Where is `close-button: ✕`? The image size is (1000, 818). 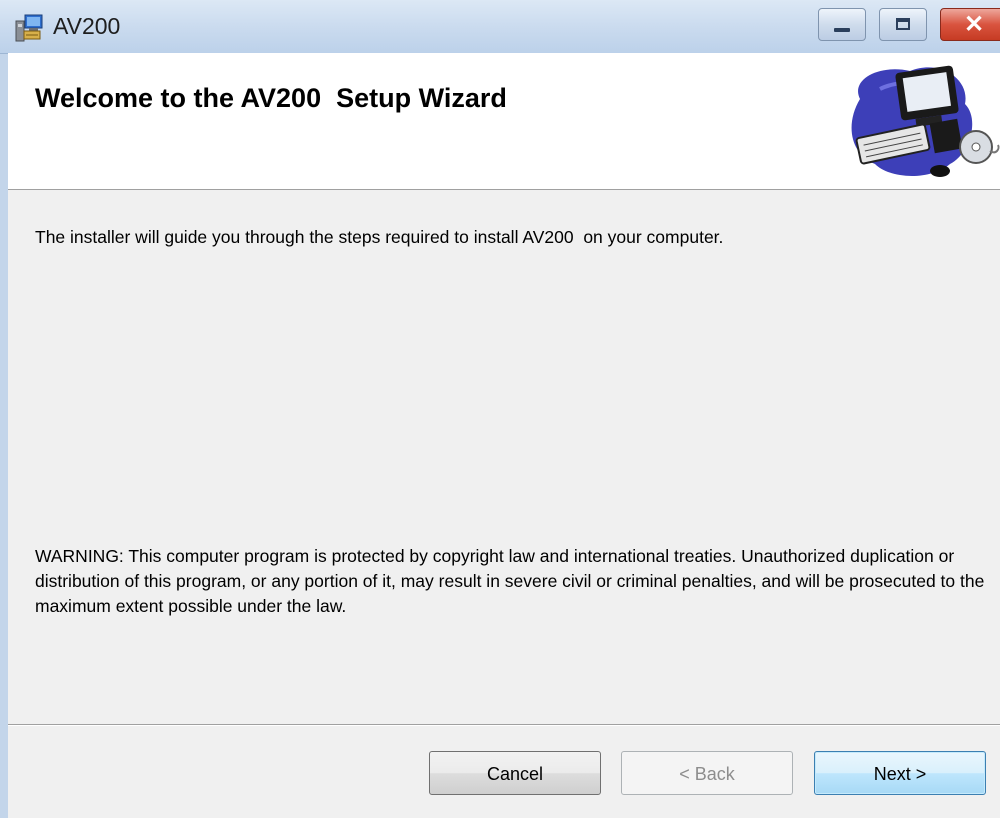
close-button: ✕ is located at coordinates (970, 24).